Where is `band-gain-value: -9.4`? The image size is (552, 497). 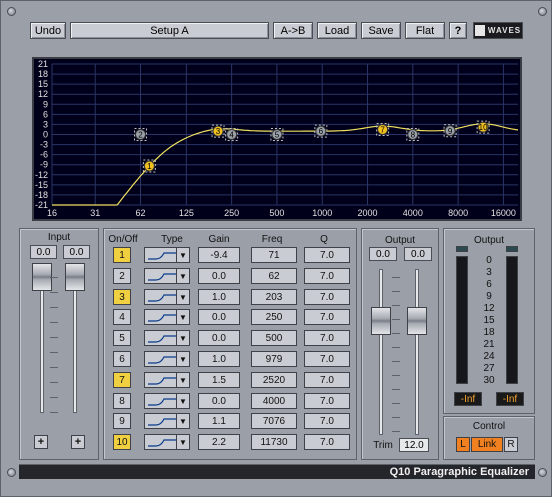 band-gain-value: -9.4 is located at coordinates (219, 255).